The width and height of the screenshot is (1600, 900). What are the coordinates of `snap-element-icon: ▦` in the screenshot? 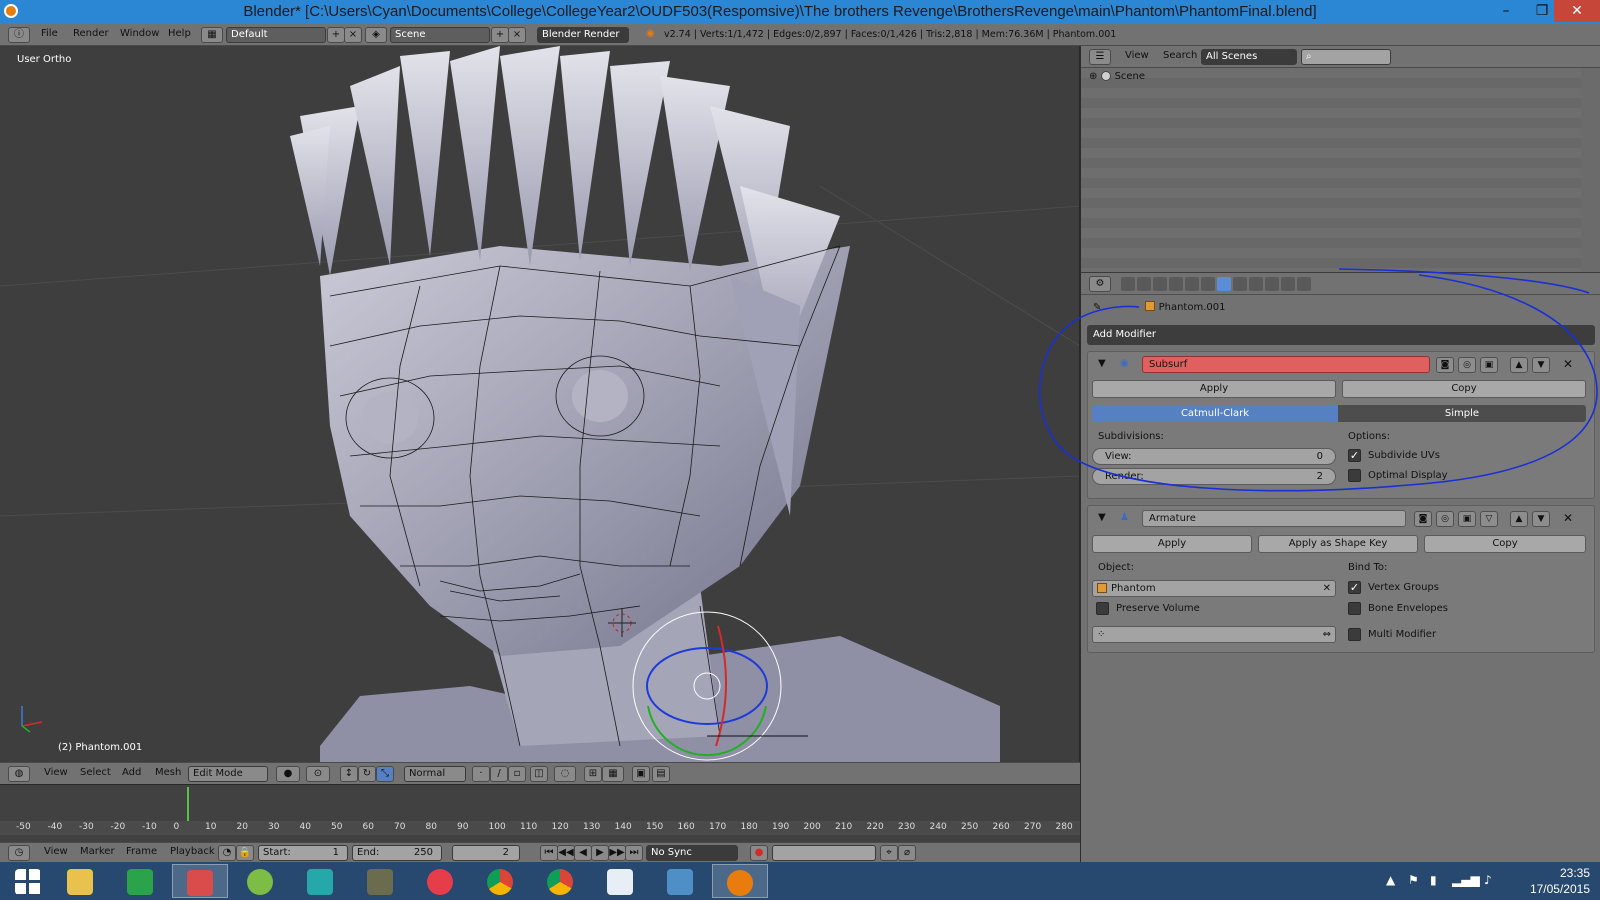 It's located at (613, 774).